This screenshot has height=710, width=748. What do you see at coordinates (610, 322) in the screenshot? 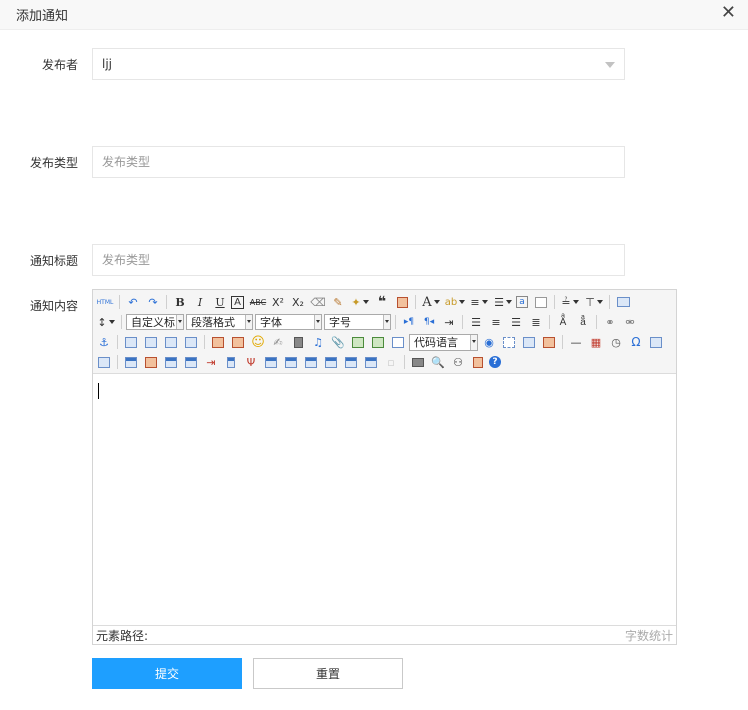
I see `link-icon: ⚭` at bounding box center [610, 322].